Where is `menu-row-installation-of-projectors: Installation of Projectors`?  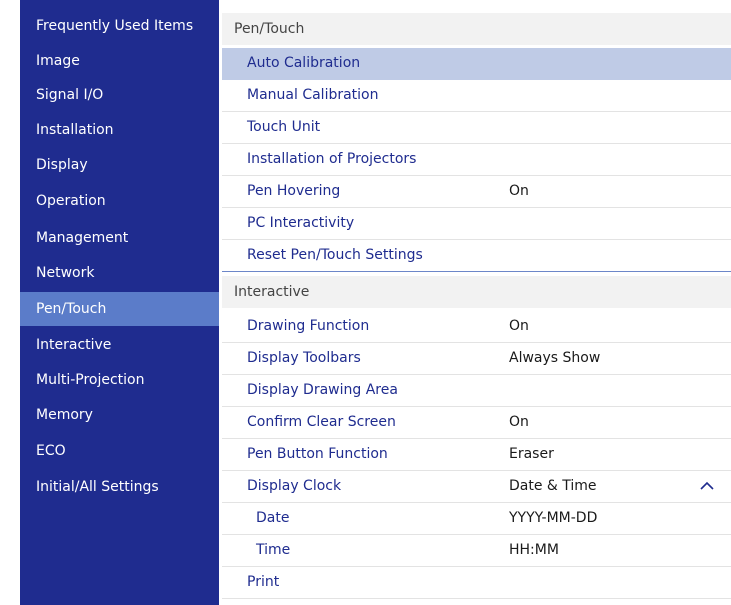
menu-row-installation-of-projectors: Installation of Projectors is located at coordinates (476, 160).